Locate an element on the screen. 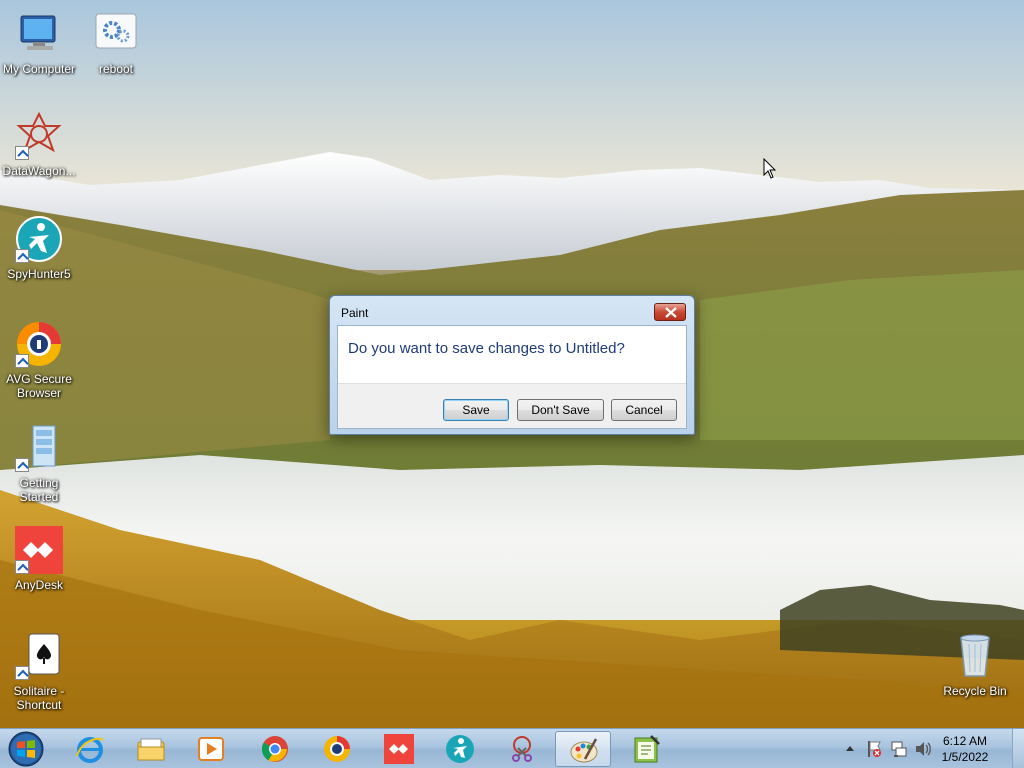  clock-time: 6:12 AM is located at coordinates (965, 741).